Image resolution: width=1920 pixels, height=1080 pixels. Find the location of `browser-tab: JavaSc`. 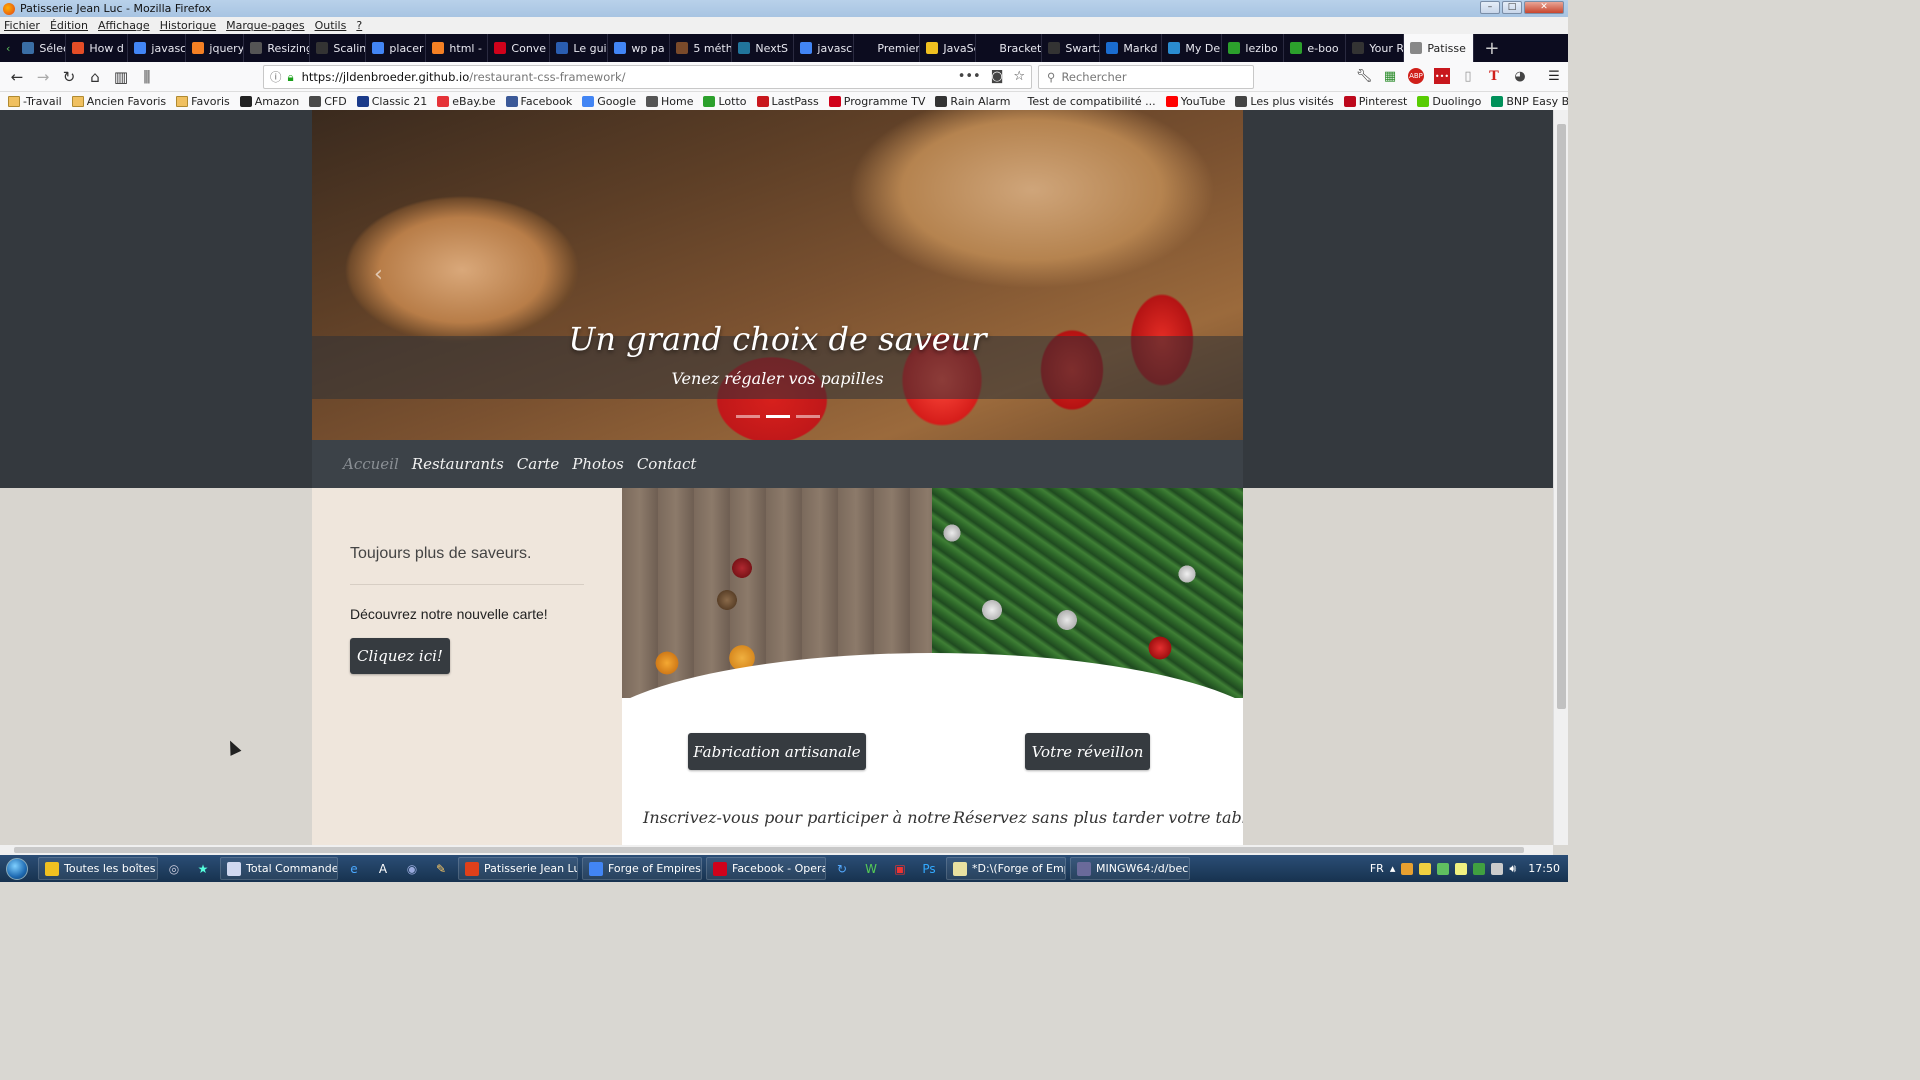

browser-tab: JavaSc is located at coordinates (948, 48).